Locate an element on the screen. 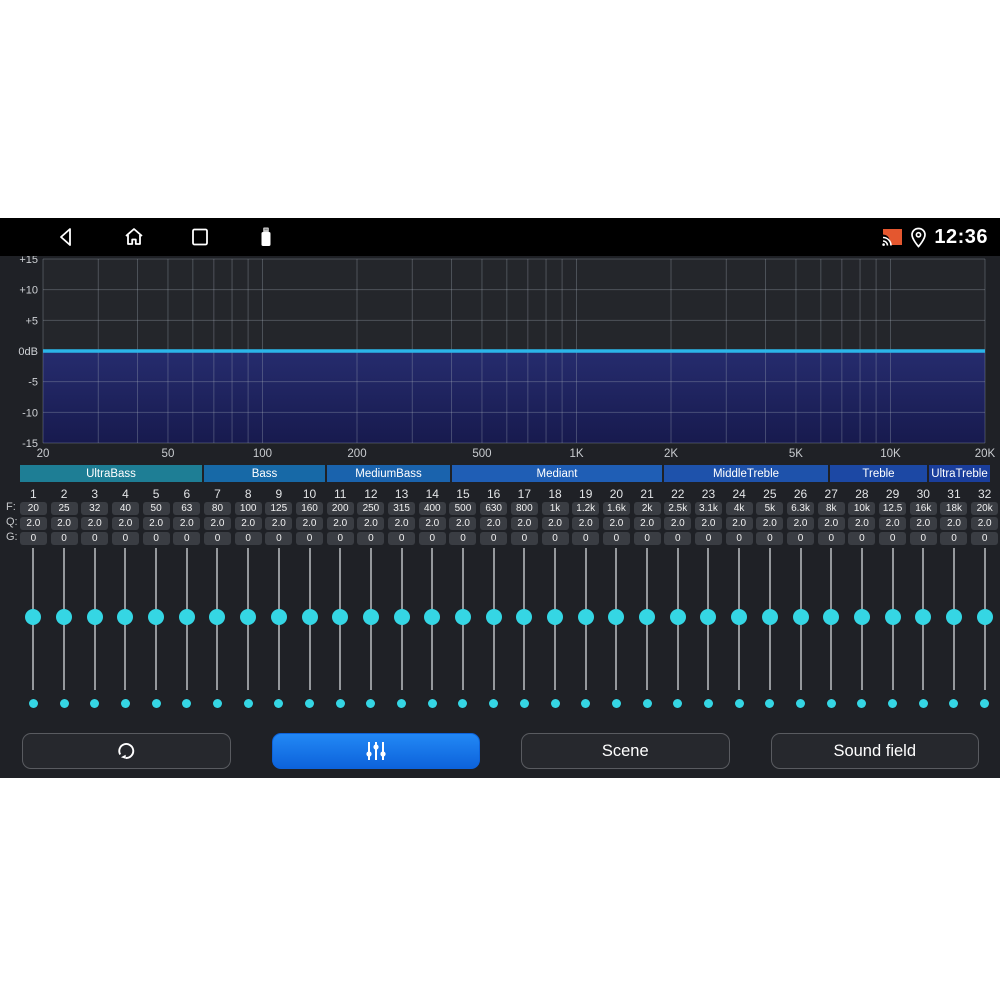  scene-button: Scene is located at coordinates (625, 751).